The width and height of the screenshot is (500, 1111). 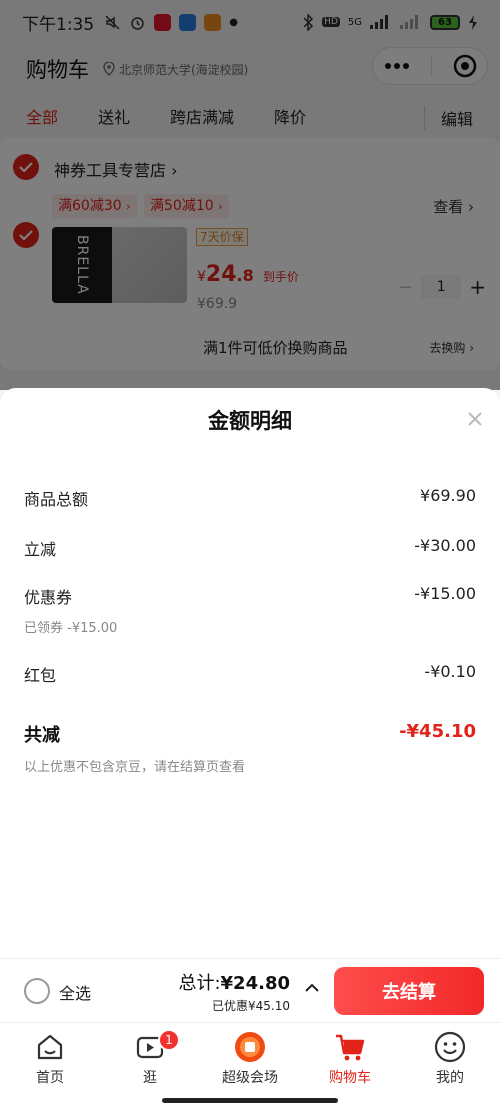 I want to click on nav-profile: 我的, so click(x=450, y=1056).